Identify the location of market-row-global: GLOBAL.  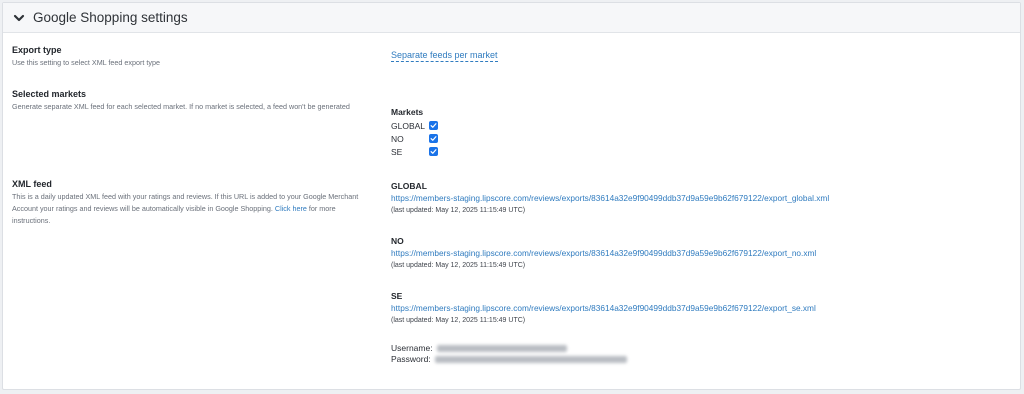
(414, 125).